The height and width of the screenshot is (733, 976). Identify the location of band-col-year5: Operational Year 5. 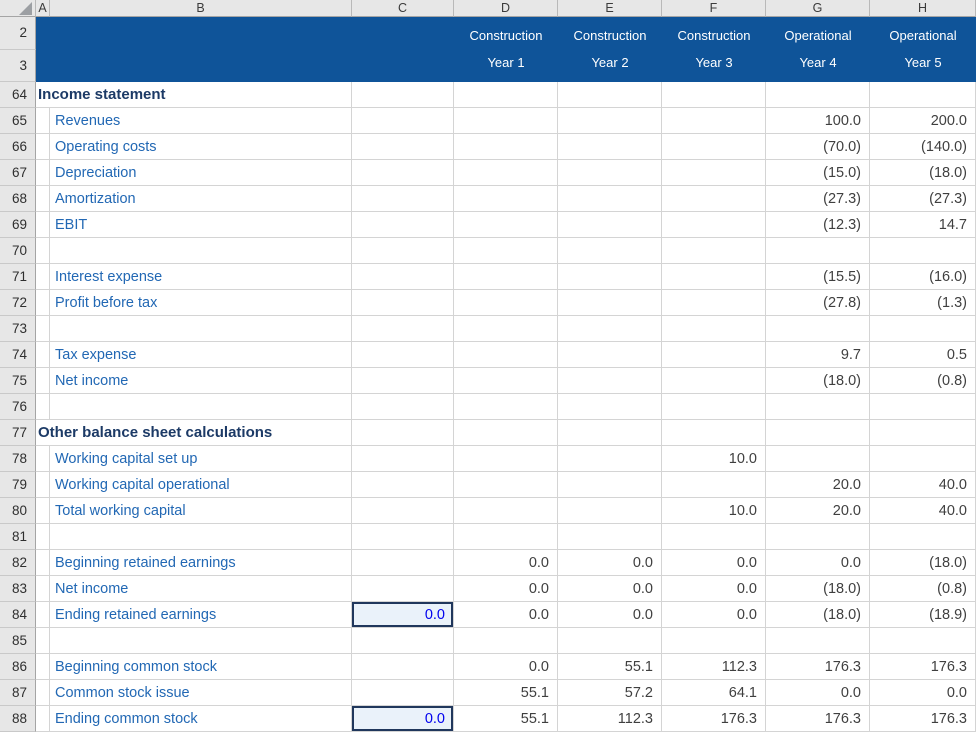
(923, 49).